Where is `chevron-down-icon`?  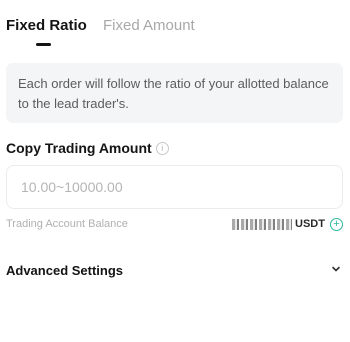
chevron-down-icon is located at coordinates (336, 269).